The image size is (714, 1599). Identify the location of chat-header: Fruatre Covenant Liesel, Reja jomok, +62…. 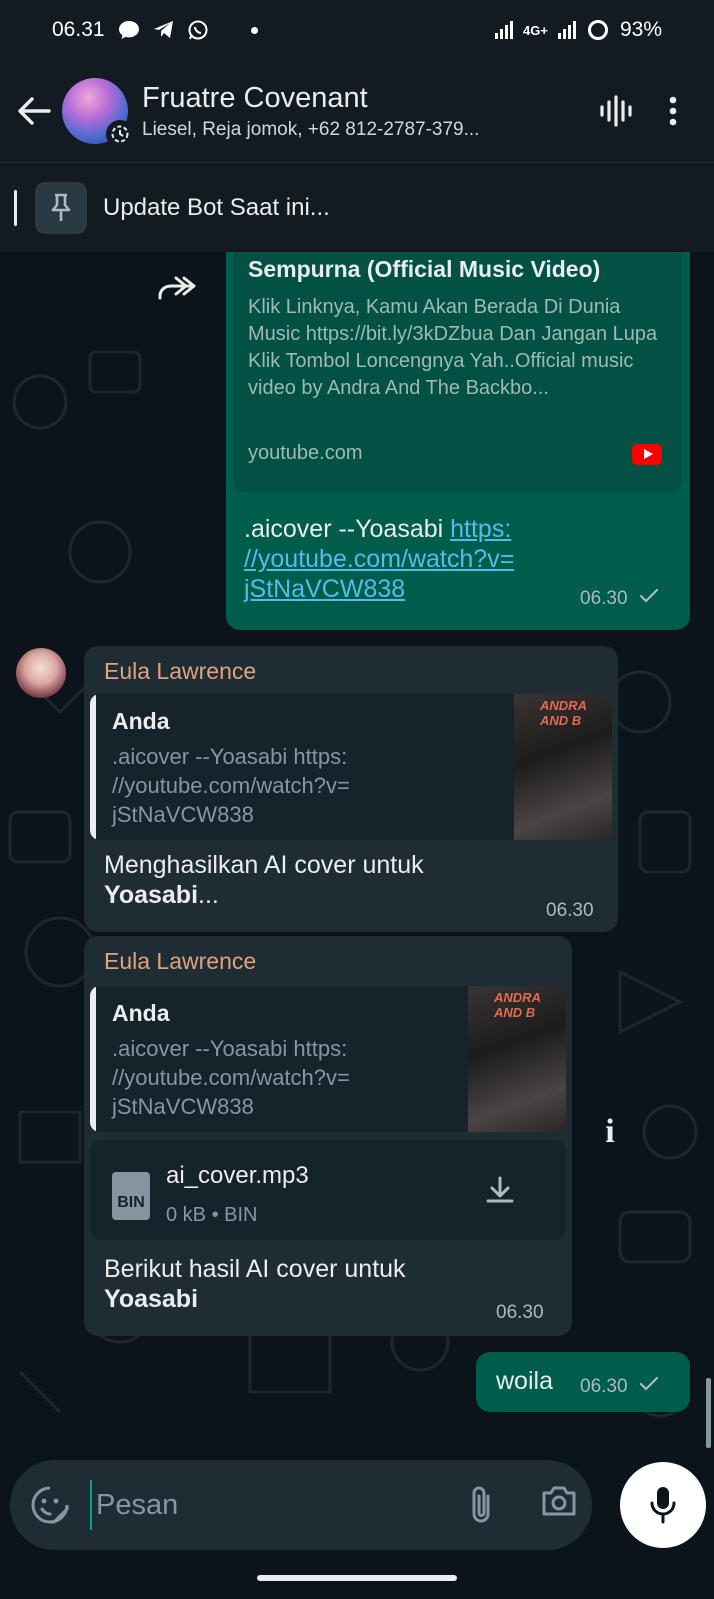
(357, 111).